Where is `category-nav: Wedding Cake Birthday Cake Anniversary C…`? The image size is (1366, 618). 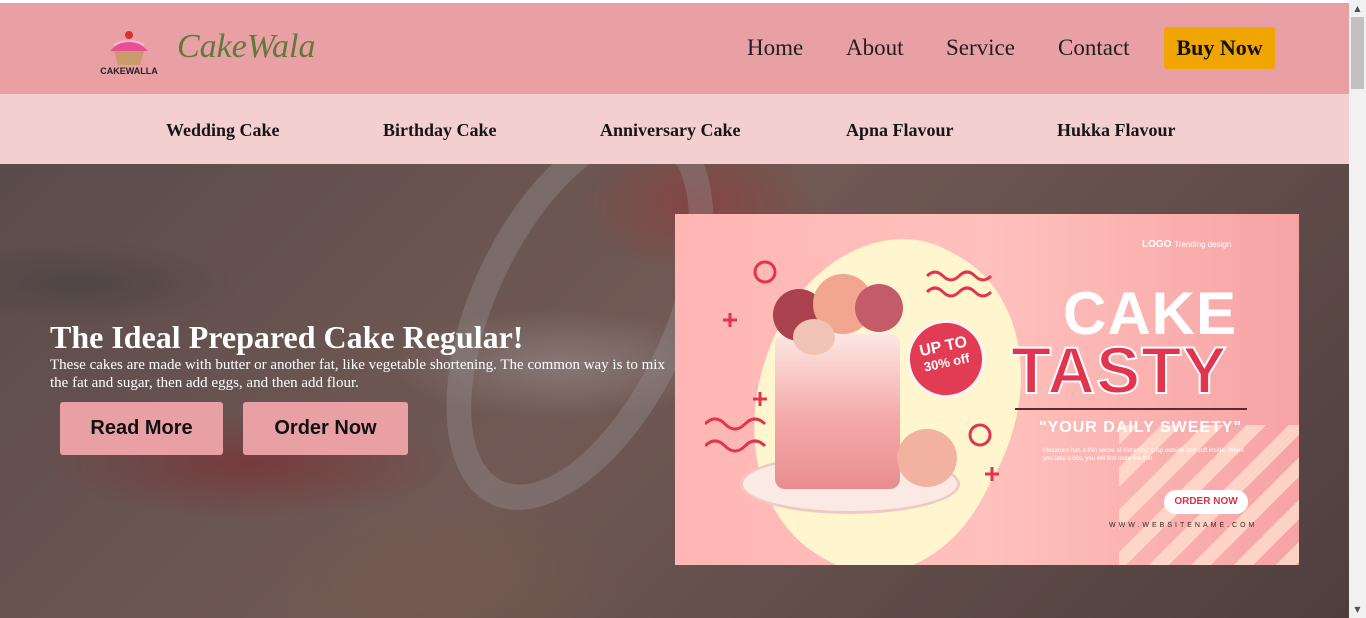
category-nav: Wedding Cake Birthday Cake Anniversary C… is located at coordinates (674, 129).